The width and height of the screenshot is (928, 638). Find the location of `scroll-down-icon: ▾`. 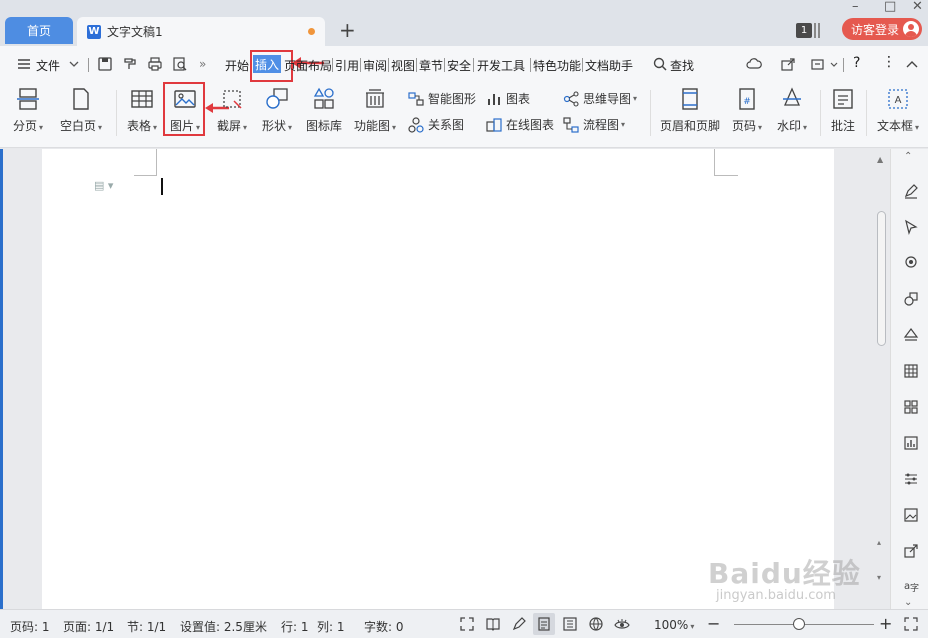

scroll-down-icon: ▾ is located at coordinates (879, 577).